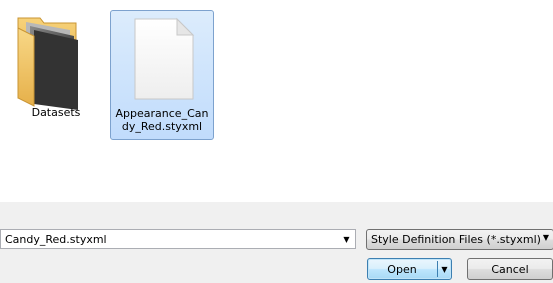 This screenshot has width=553, height=283. Describe the element at coordinates (56, 60) in the screenshot. I see `folder-icon` at that location.